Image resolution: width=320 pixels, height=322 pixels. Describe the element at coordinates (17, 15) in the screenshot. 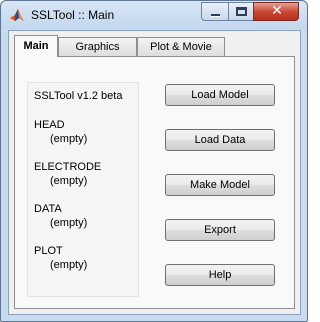

I see `matlab-icon` at that location.